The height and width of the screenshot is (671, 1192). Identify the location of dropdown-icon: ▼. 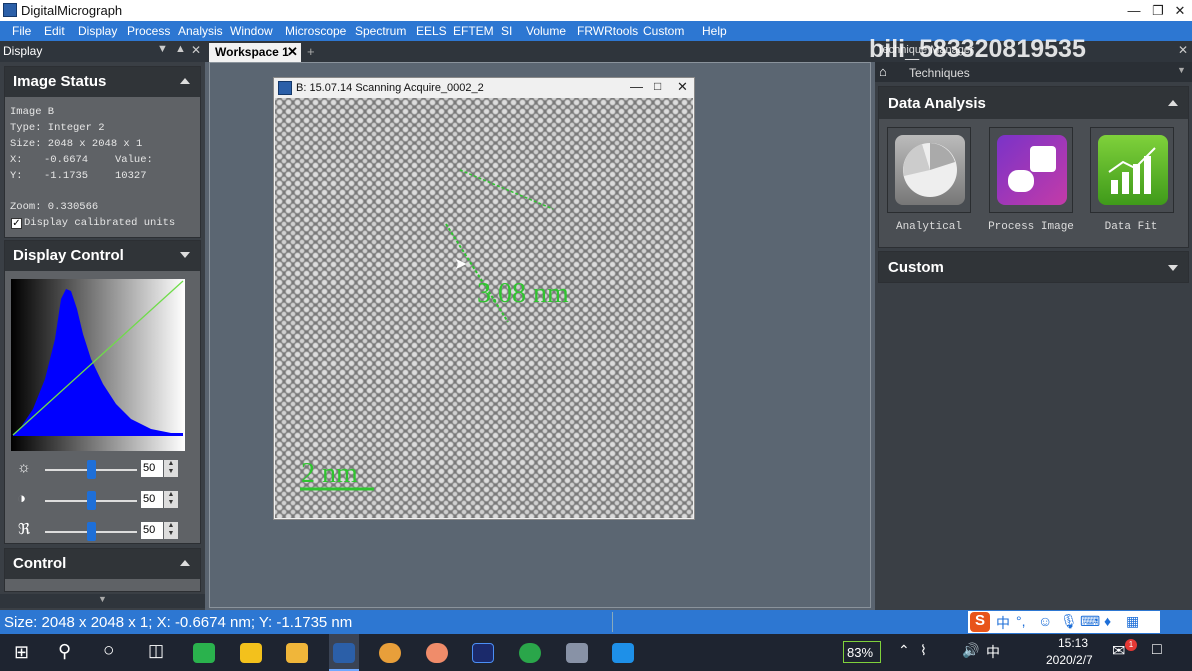
(162, 49).